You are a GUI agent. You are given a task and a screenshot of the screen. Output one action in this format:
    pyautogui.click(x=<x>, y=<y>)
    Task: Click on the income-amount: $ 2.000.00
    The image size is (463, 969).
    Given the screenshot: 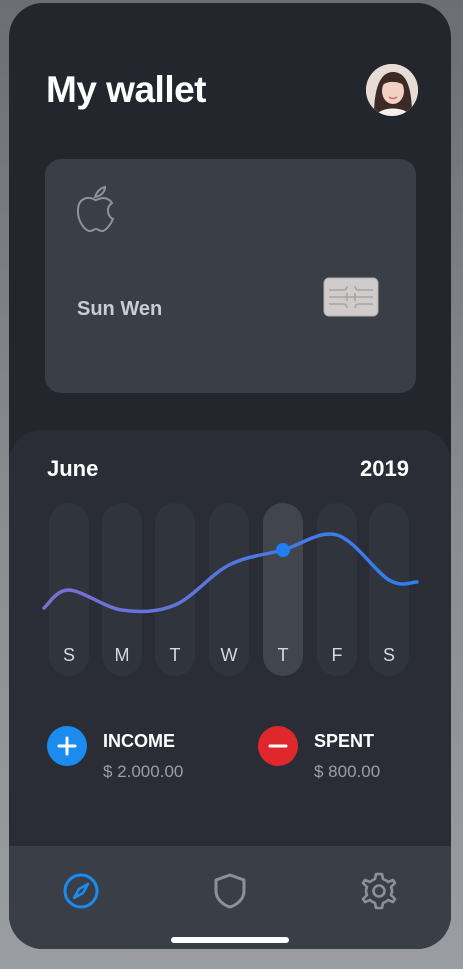 What is the action you would take?
    pyautogui.click(x=143, y=771)
    